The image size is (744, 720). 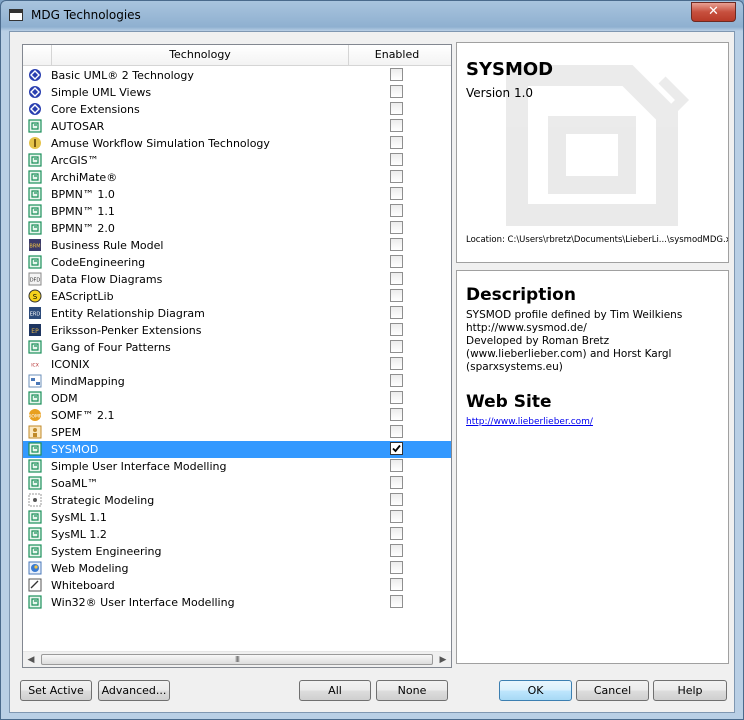 What do you see at coordinates (237, 92) in the screenshot?
I see `technology-row: Simple UML Views` at bounding box center [237, 92].